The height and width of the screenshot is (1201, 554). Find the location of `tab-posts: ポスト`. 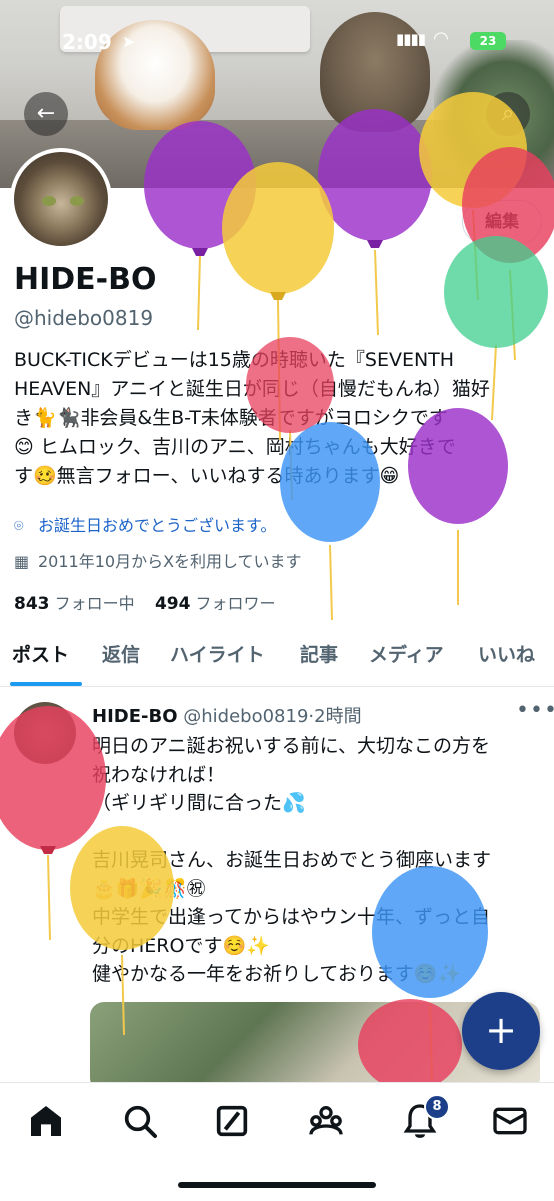

tab-posts: ポスト is located at coordinates (40, 653).